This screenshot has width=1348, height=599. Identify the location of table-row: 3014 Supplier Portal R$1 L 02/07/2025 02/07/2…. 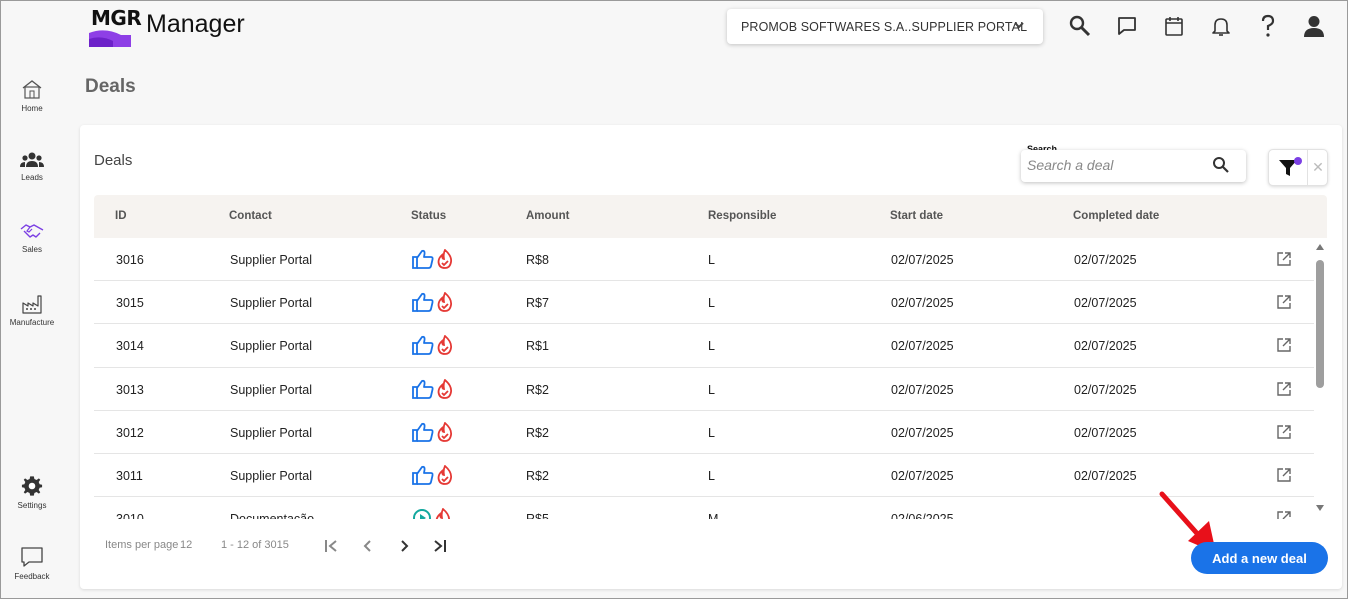
(704, 346).